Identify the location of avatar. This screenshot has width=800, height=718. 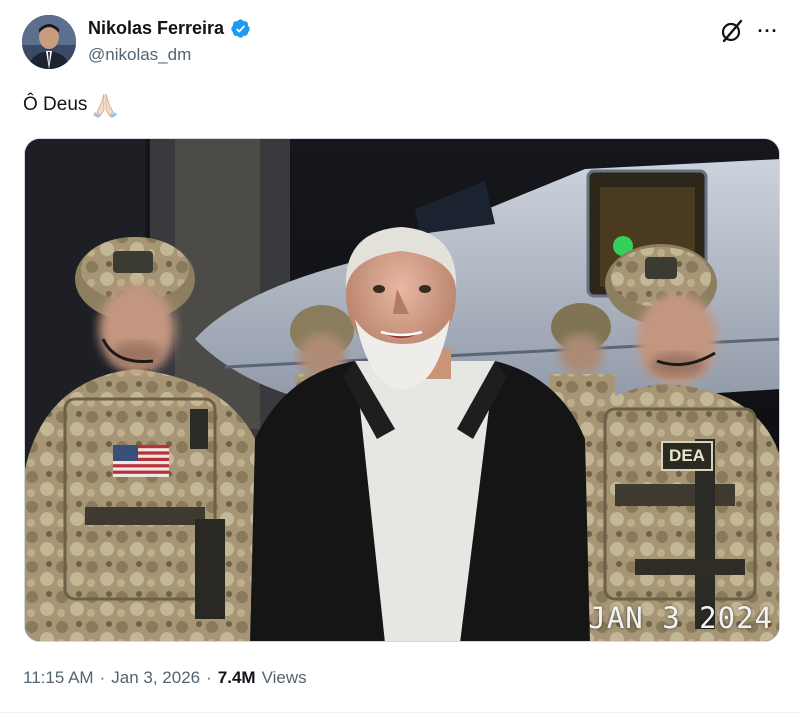
(49, 42).